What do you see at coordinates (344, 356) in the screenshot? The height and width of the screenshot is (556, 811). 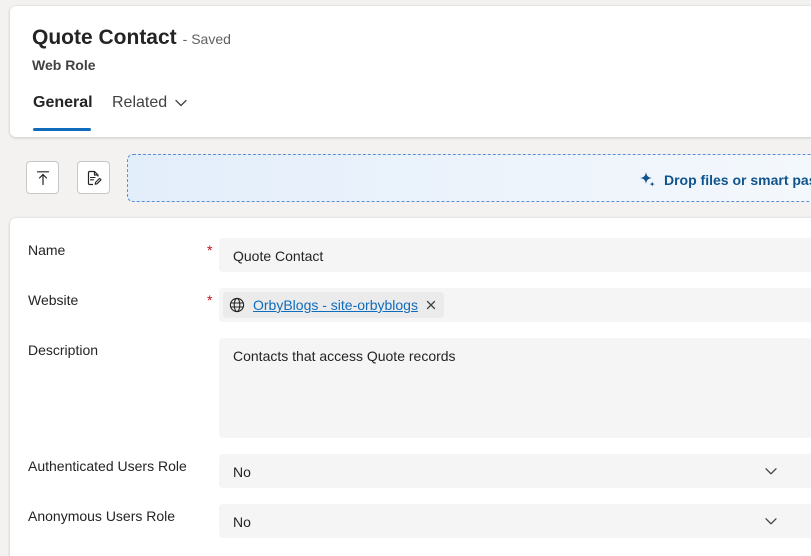 I see `description-value: Contacts that access Quote records` at bounding box center [344, 356].